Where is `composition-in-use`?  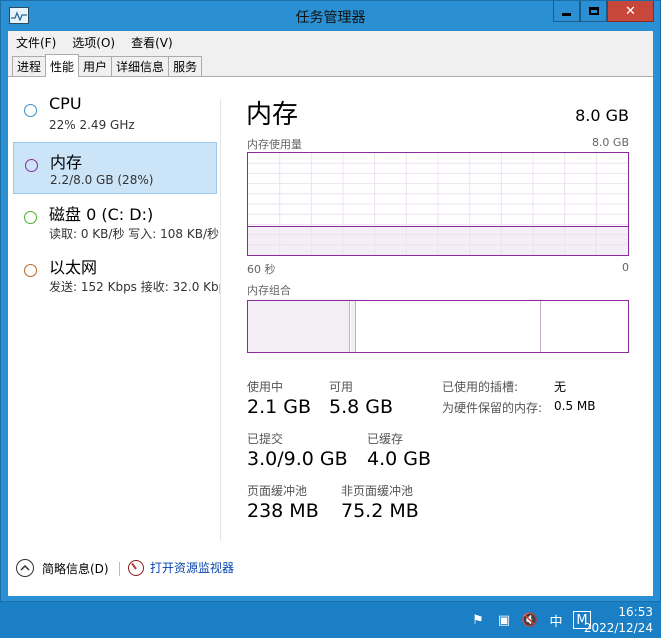
composition-in-use is located at coordinates (299, 326).